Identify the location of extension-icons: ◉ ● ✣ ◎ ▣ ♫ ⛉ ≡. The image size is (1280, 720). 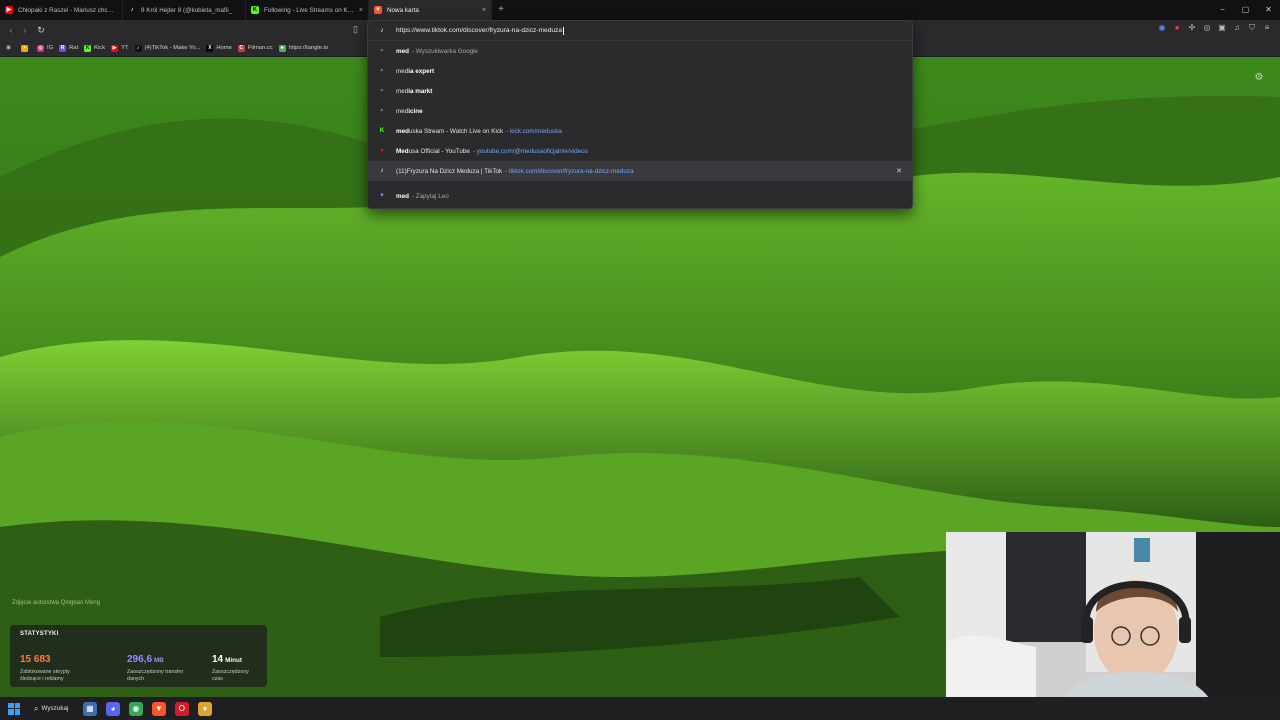
(1214, 28).